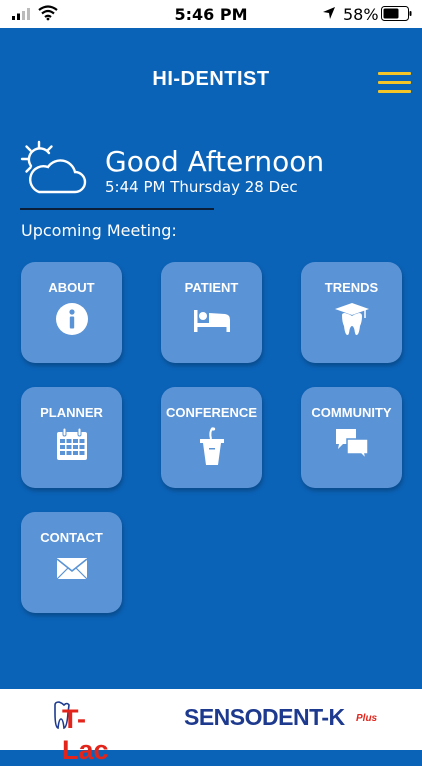 This screenshot has height=766, width=422. Describe the element at coordinates (351, 287) in the screenshot. I see `tile-label: TRENDS` at that location.